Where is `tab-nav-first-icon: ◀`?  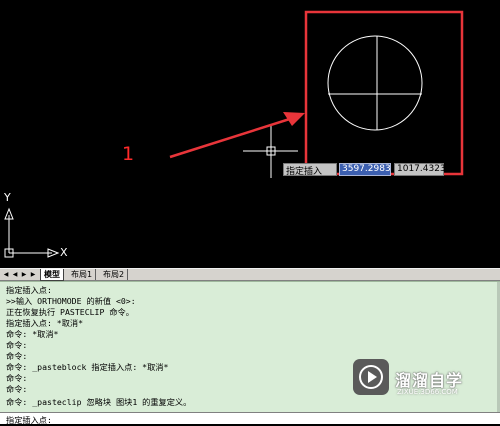
tab-nav-first-icon: ◀ is located at coordinates (6, 274).